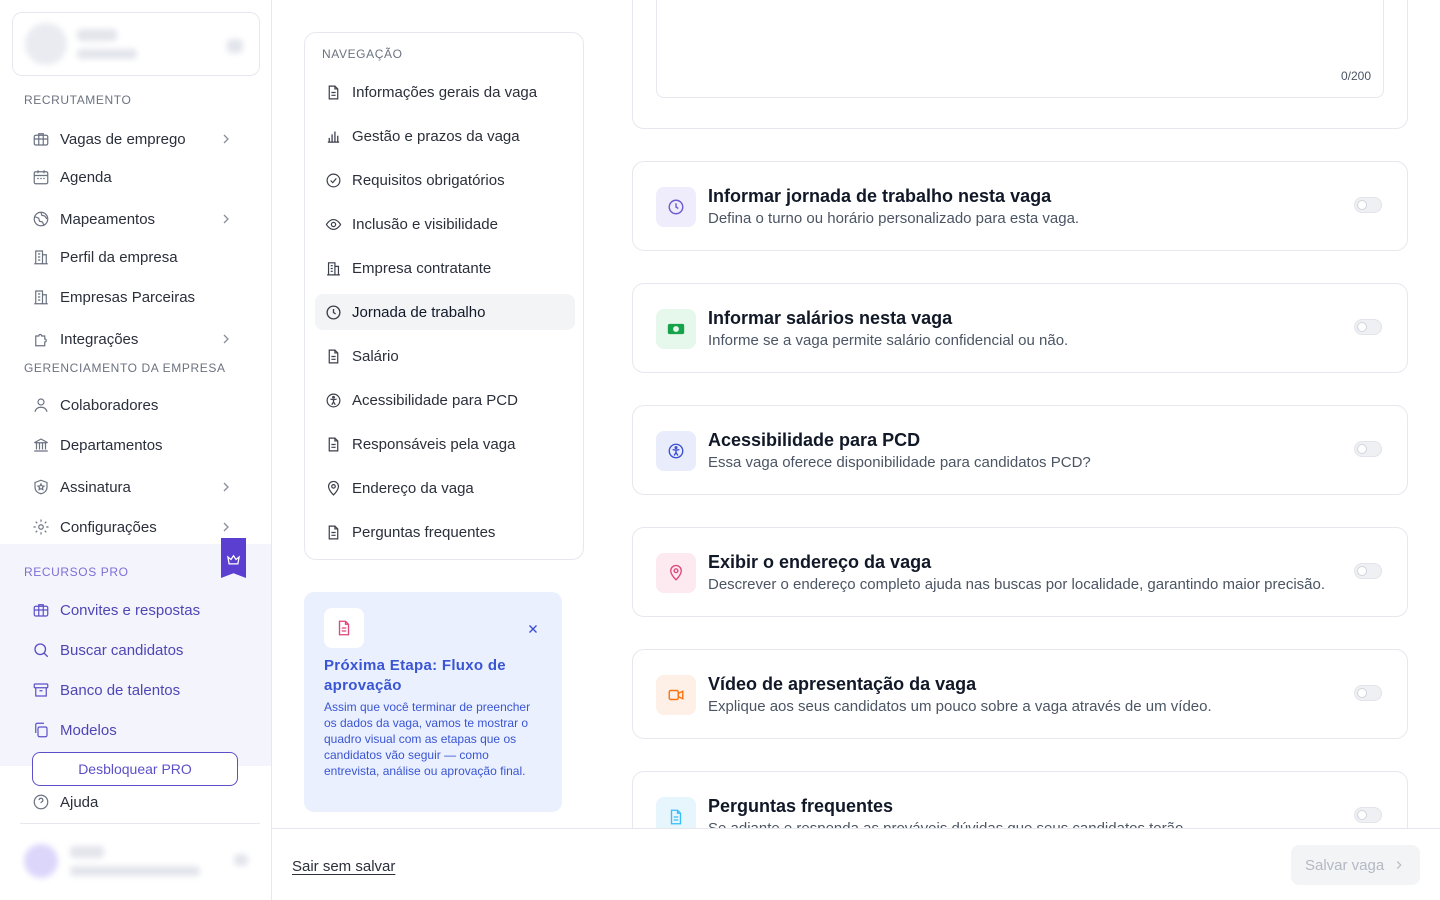 The width and height of the screenshot is (1440, 900). What do you see at coordinates (41, 802) in the screenshot?
I see `help-icon` at bounding box center [41, 802].